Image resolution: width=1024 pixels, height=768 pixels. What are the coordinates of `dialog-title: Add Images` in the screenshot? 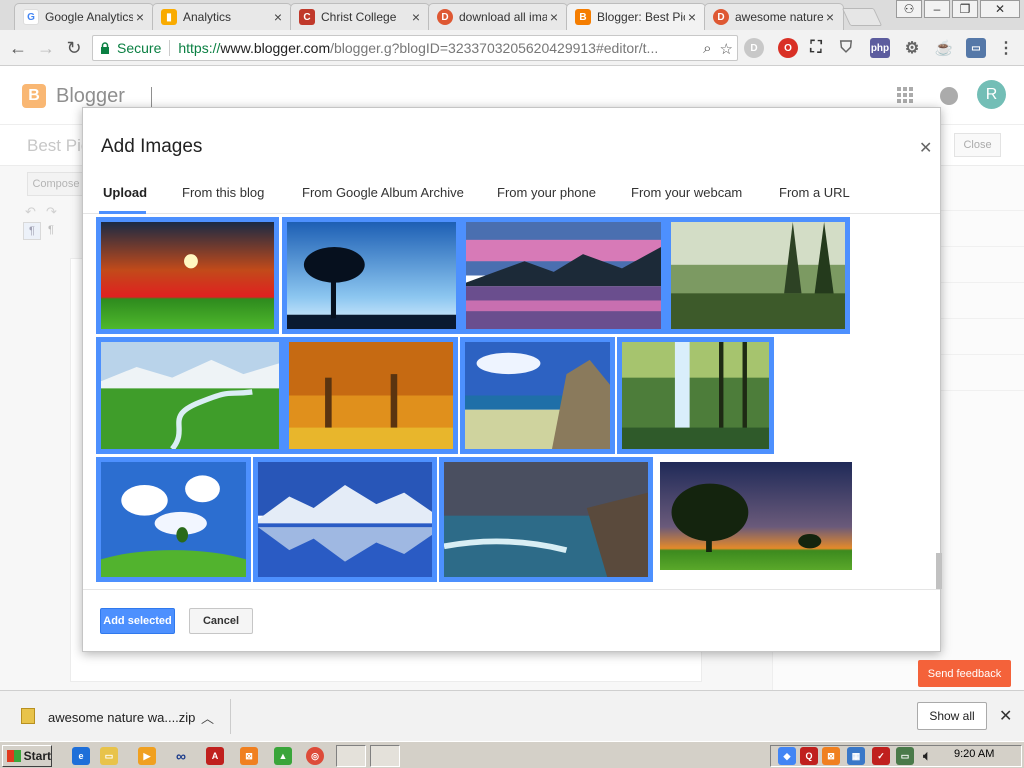 It's located at (152, 146).